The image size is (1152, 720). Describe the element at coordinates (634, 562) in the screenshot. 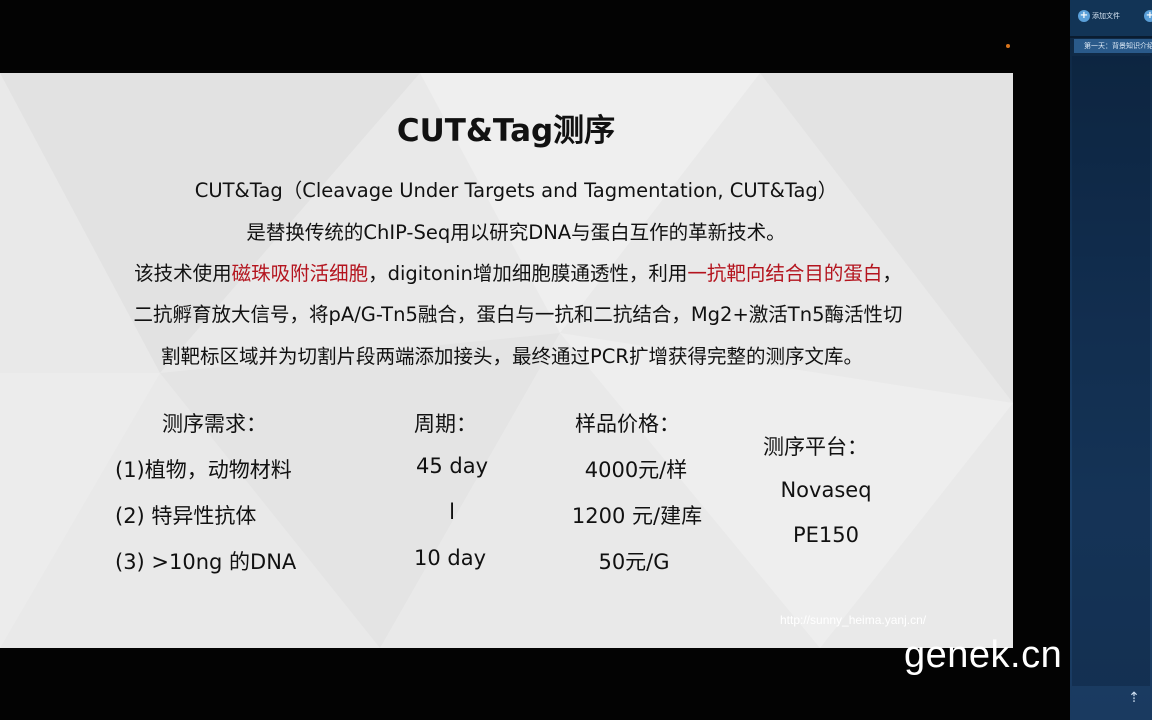

I see `price-row-3: 50元/G` at that location.